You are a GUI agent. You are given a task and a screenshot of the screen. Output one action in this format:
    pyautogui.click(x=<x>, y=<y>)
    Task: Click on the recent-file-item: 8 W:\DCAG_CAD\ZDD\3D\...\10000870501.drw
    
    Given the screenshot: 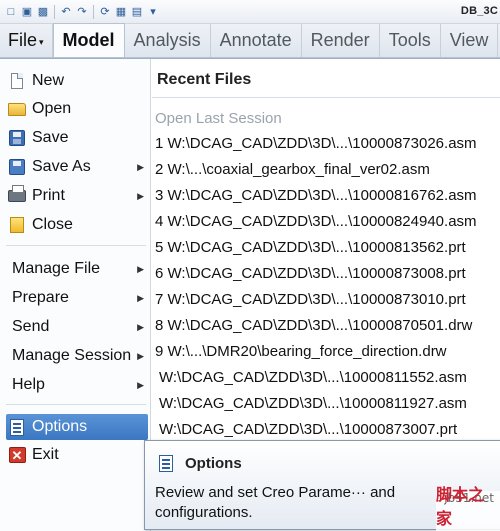 What is the action you would take?
    pyautogui.click(x=313, y=328)
    